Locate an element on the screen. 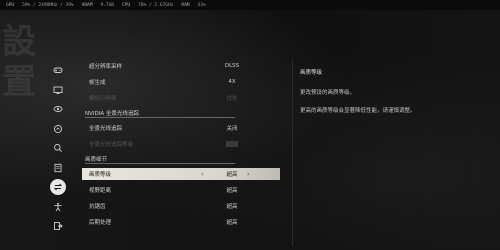  nav-item-search is located at coordinates (58, 148).